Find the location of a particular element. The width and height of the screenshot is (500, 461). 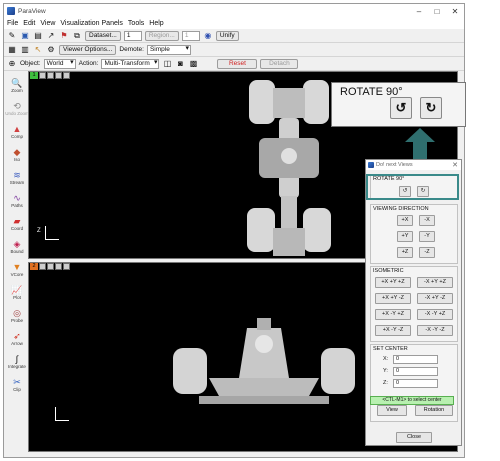

iso-button: +X -Y -Z is located at coordinates (393, 330).